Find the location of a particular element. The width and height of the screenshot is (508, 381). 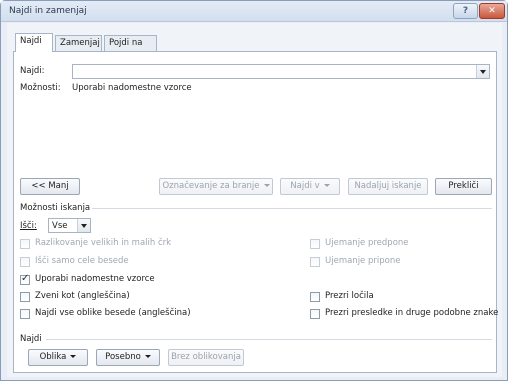

tab-replace: Zamenjaj is located at coordinates (78, 43).